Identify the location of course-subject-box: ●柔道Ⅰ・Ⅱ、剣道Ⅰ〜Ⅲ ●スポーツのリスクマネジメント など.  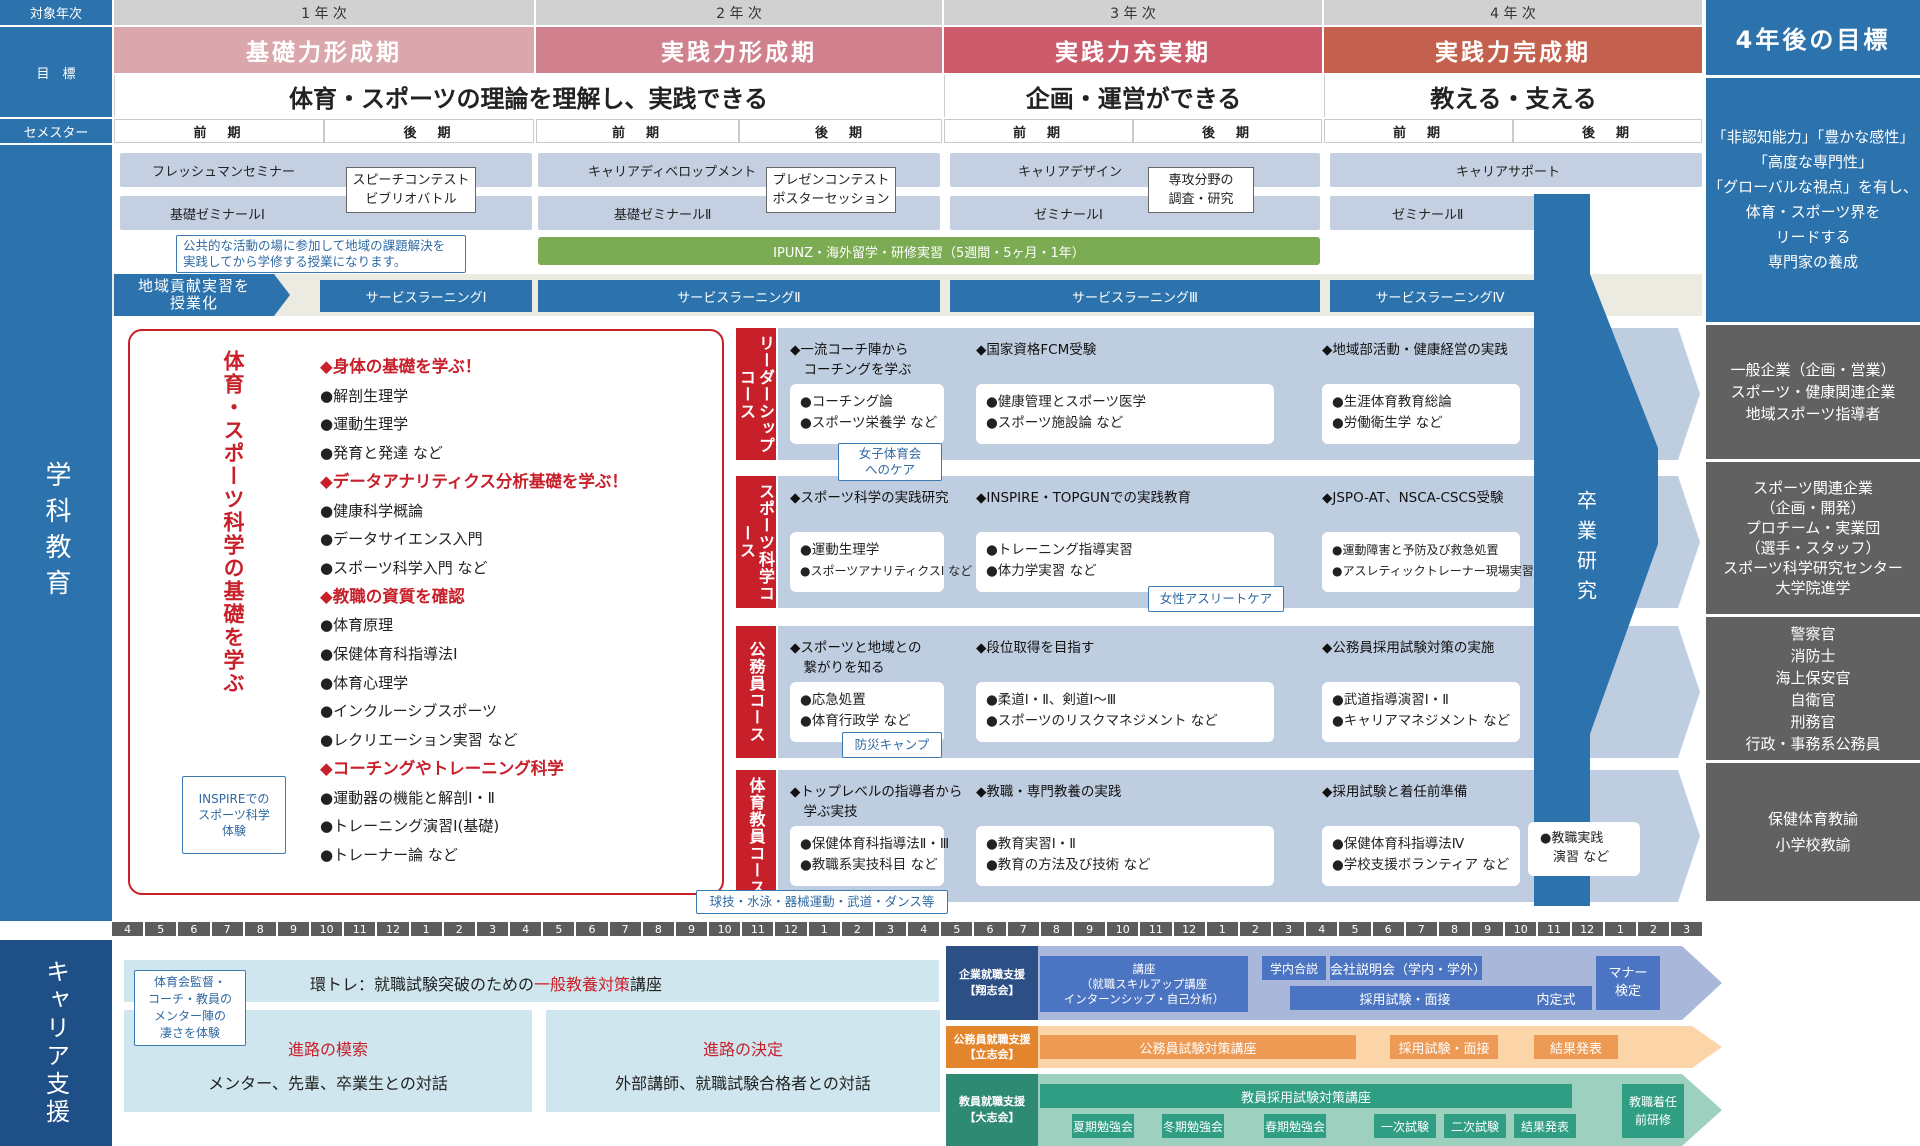
(1125, 712).